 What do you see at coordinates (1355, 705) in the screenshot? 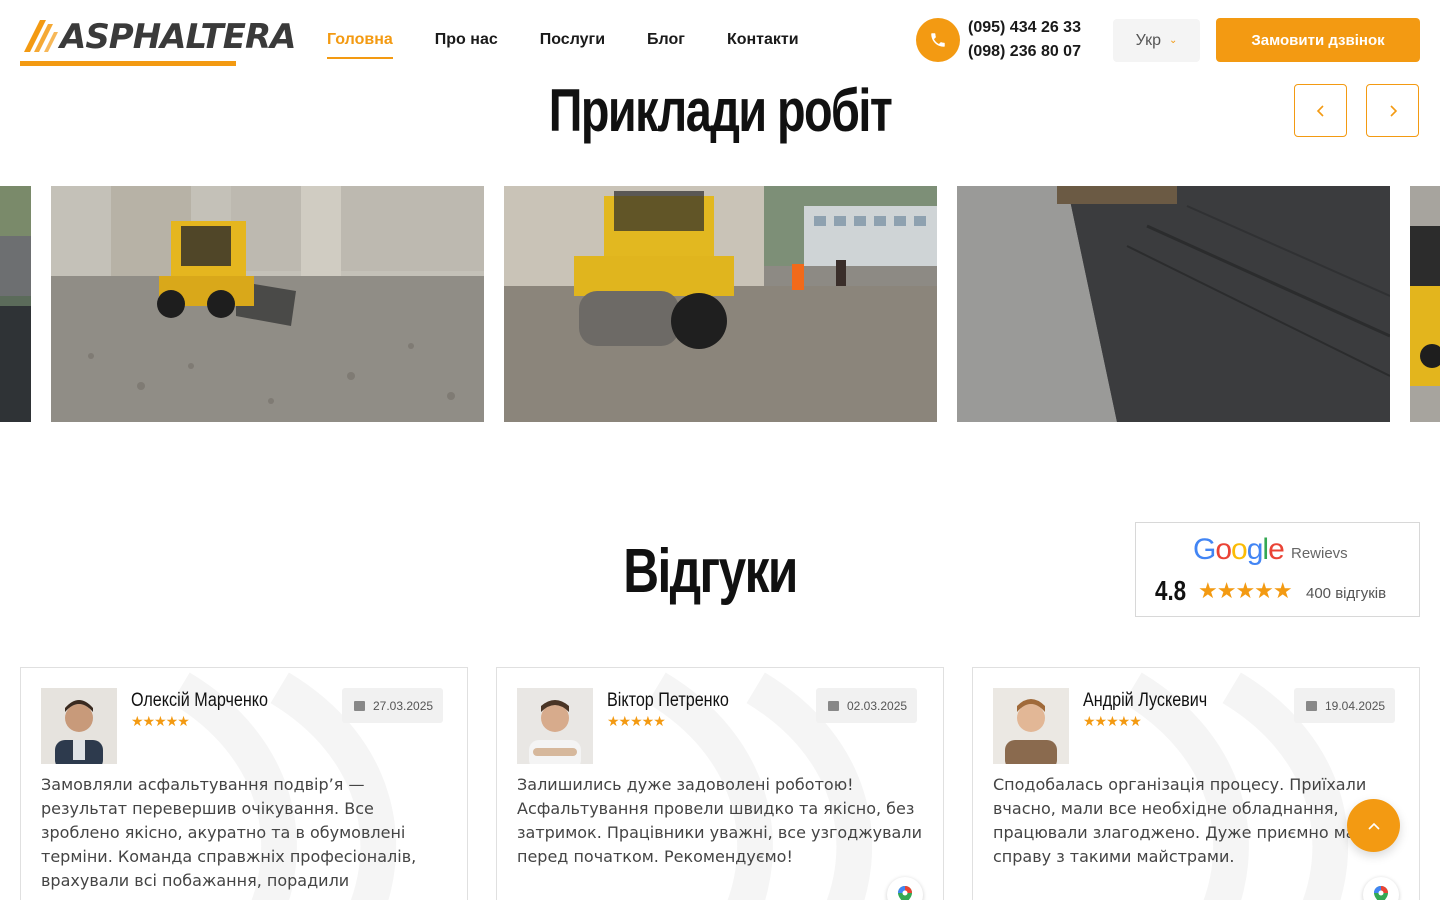
I see `review-date-text: 19.04.2025` at bounding box center [1355, 705].